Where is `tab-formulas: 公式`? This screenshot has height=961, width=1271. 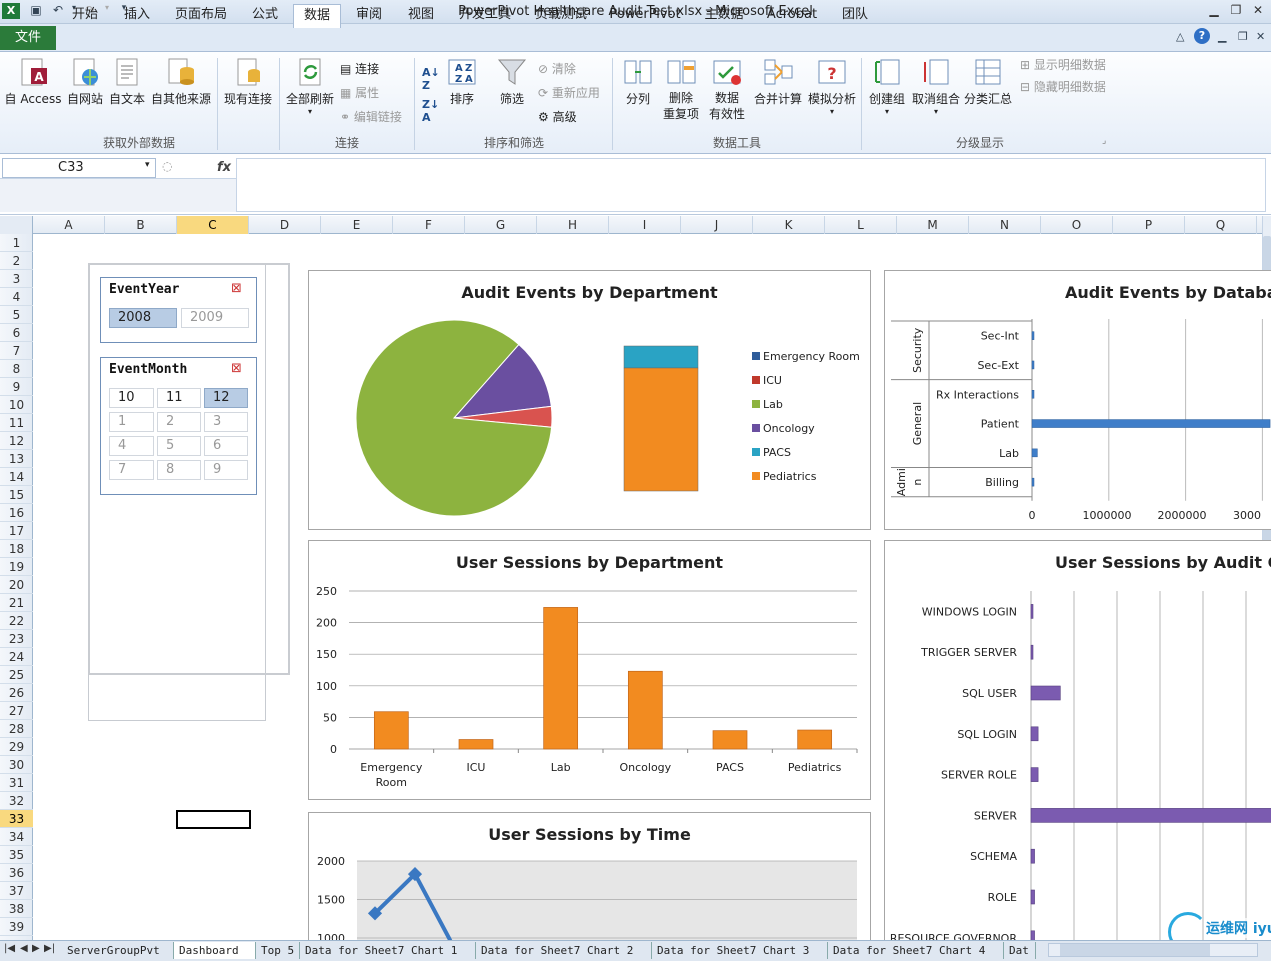 tab-formulas: 公式 is located at coordinates (265, 15).